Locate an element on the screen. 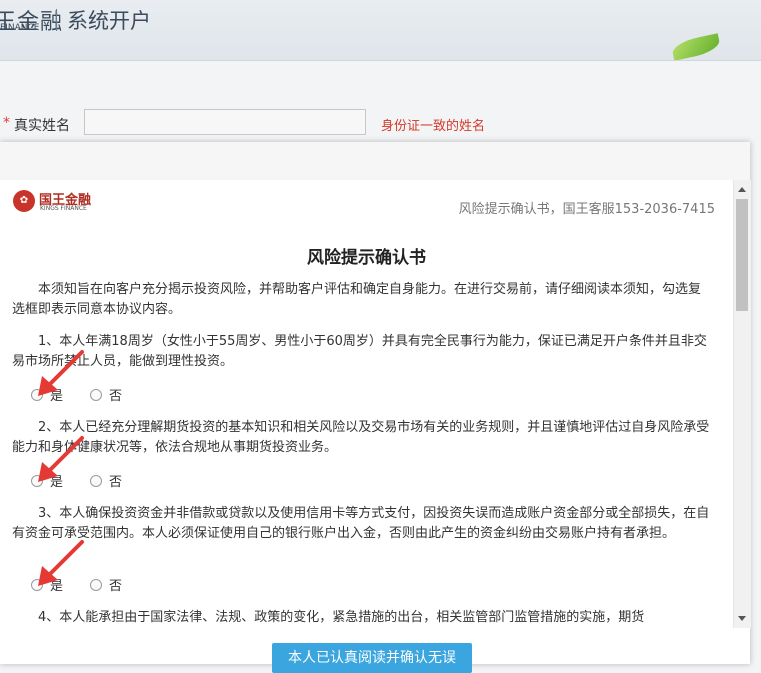  leaf-decoration-icon is located at coordinates (696, 46).